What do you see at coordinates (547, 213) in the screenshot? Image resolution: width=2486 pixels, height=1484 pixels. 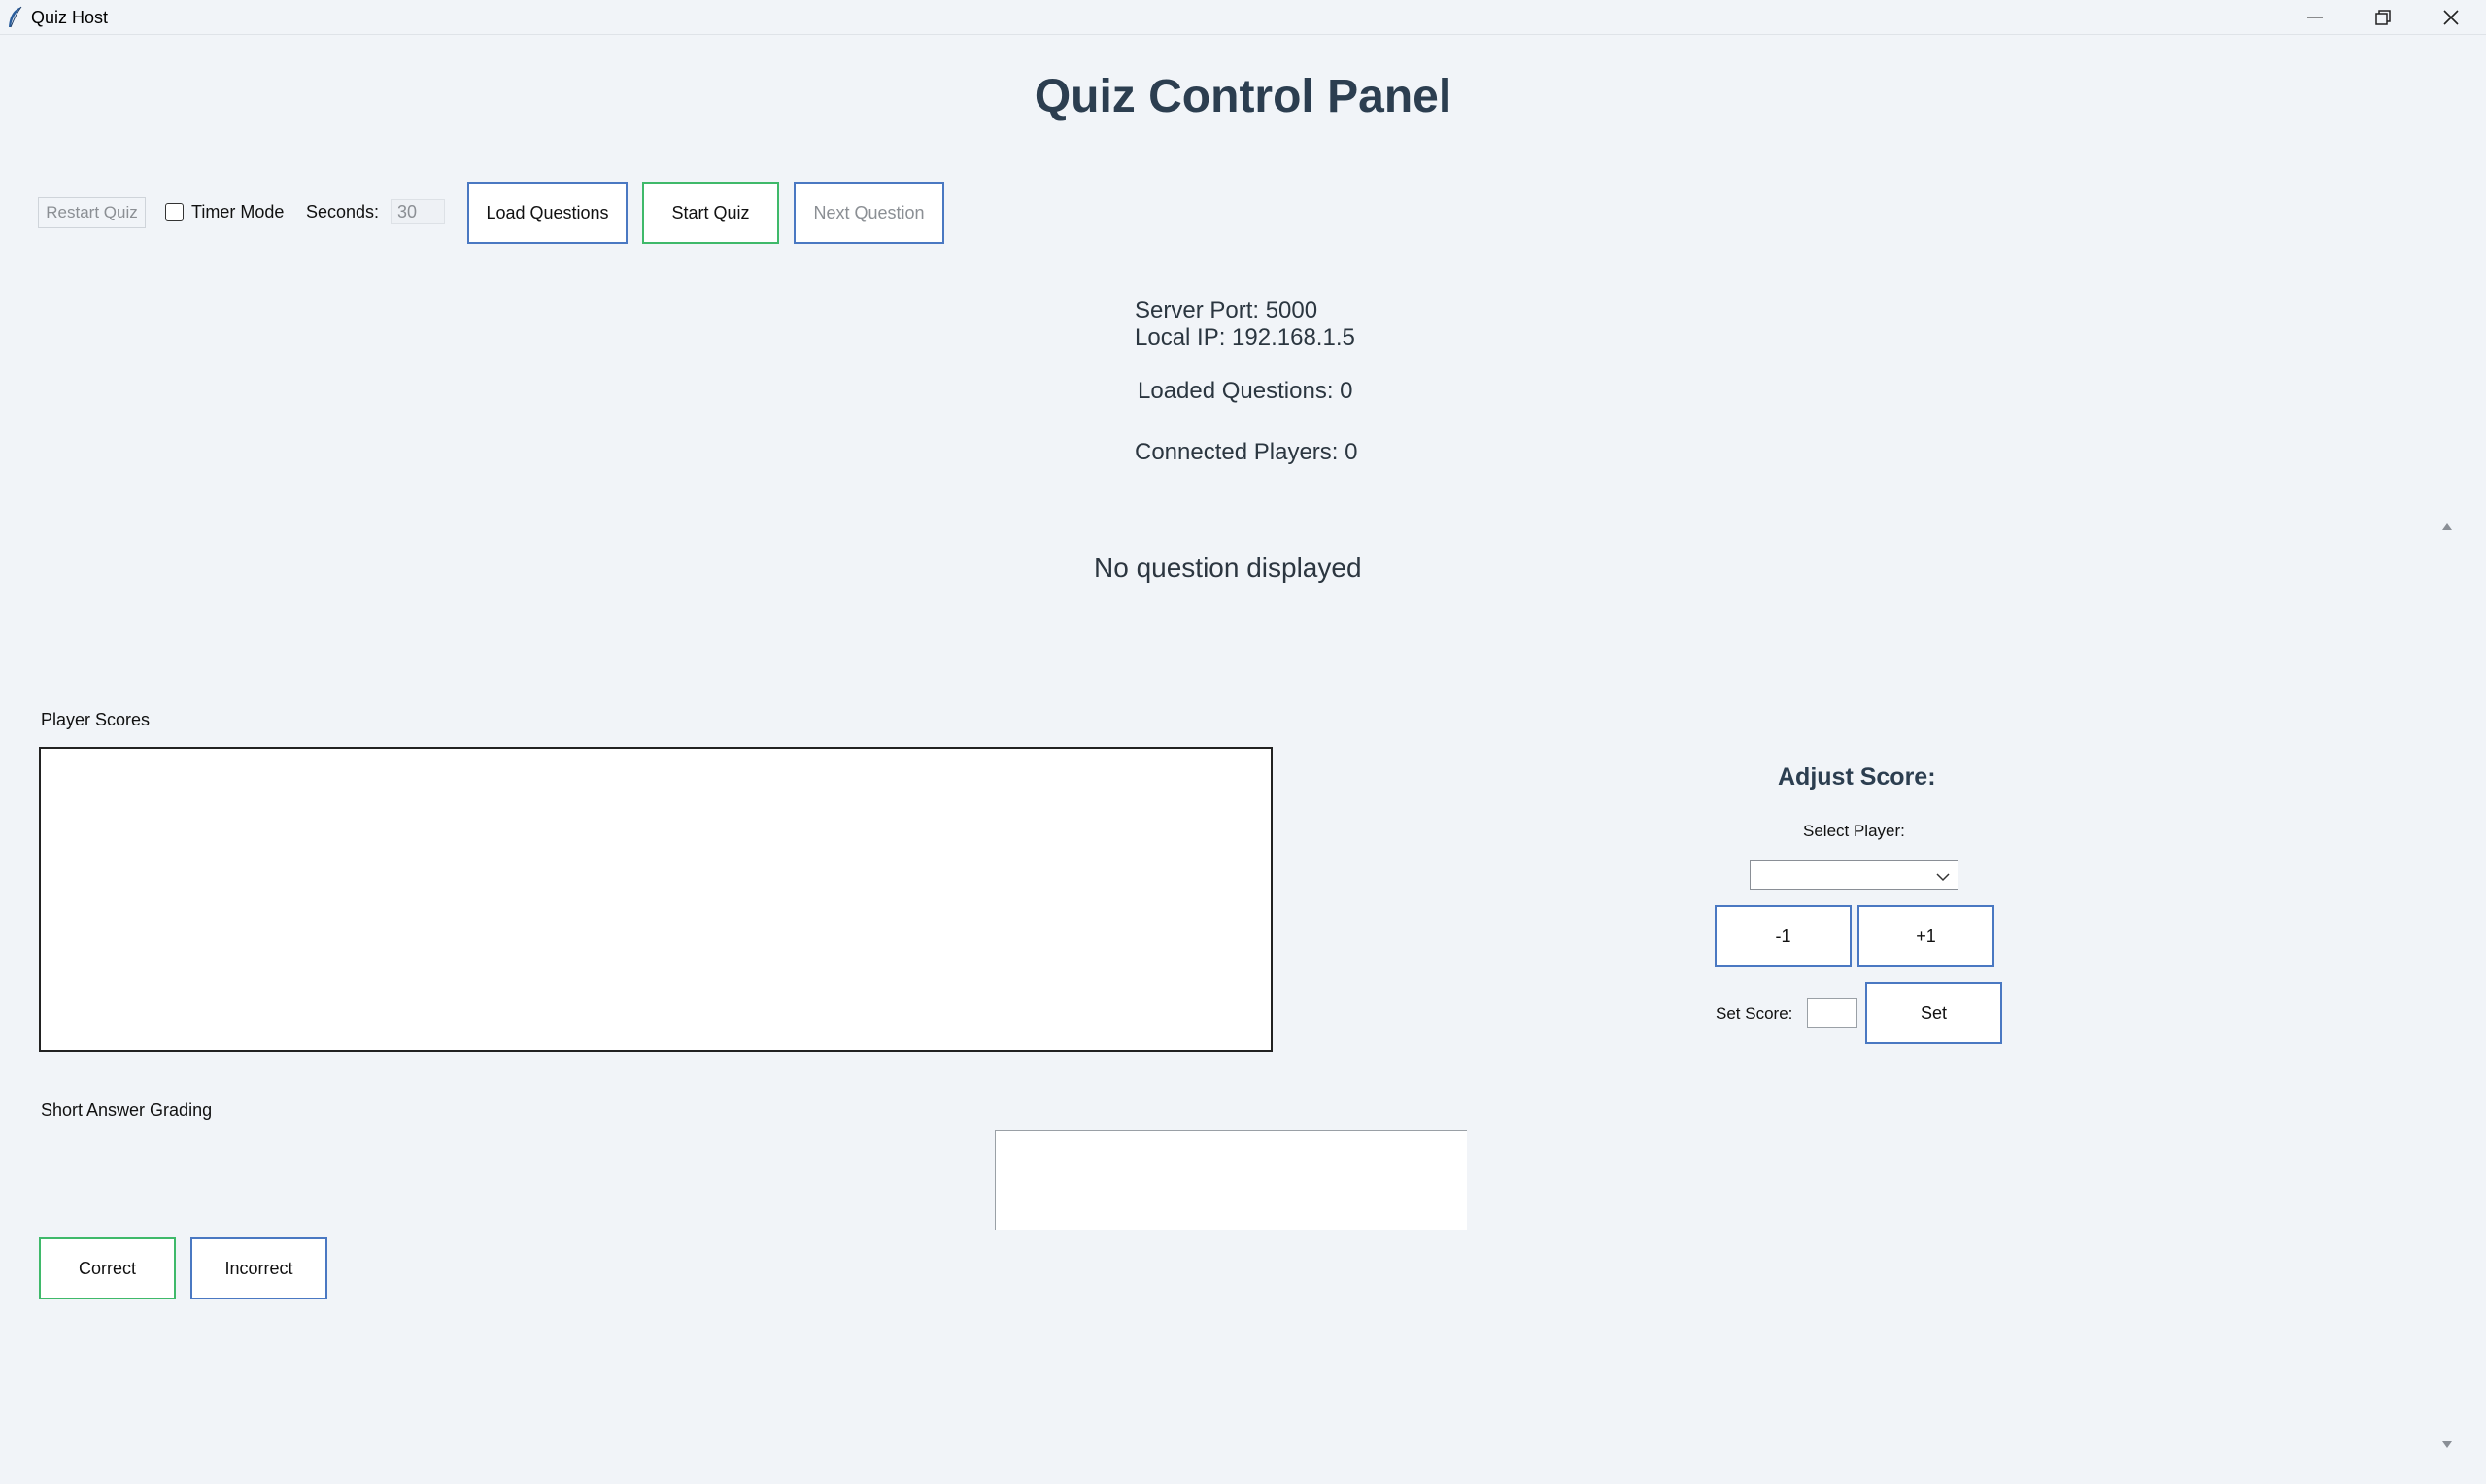 I see `load-questions-button: Load Questions` at bounding box center [547, 213].